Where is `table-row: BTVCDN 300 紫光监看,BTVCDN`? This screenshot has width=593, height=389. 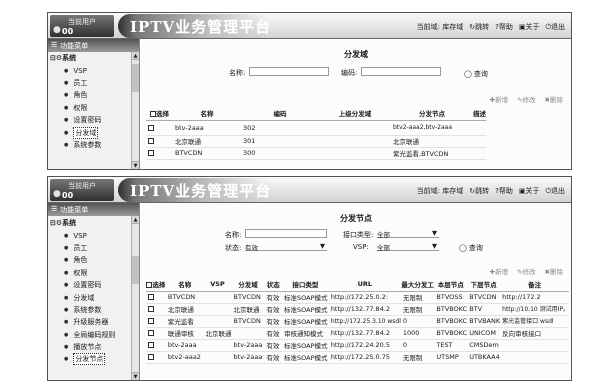
table-row: BTVCDN 300 紫光监看,BTVCDN is located at coordinates (316, 153).